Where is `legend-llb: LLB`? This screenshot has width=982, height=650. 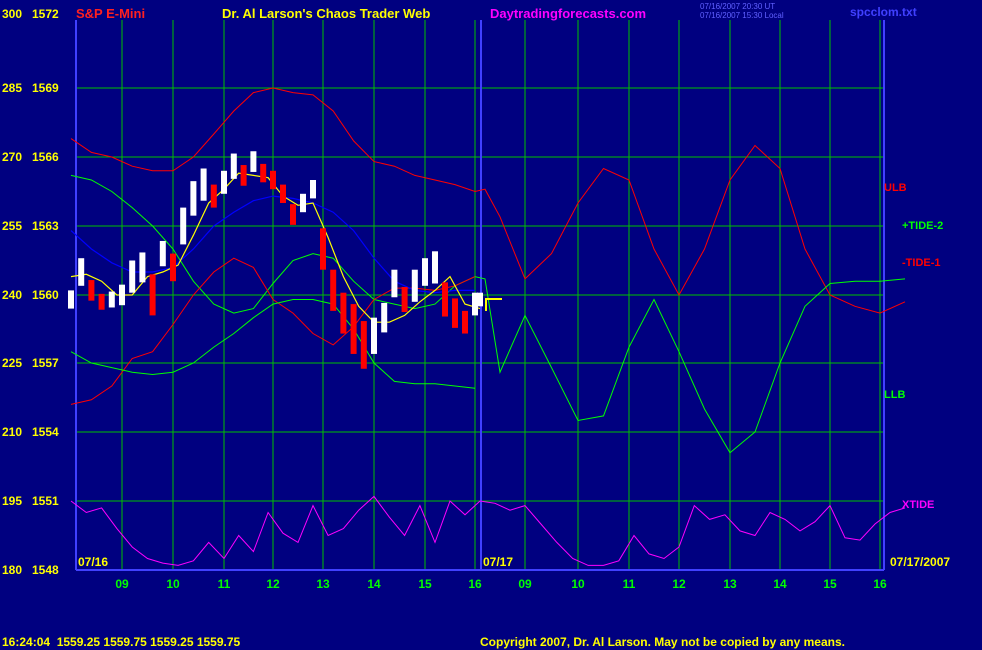 legend-llb: LLB is located at coordinates (894, 395).